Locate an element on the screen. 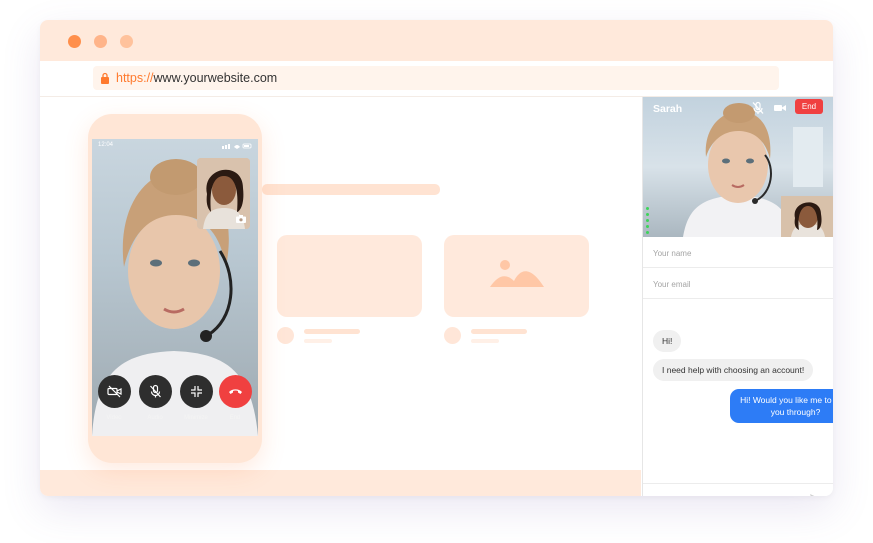  video-camera-icon is located at coordinates (780, 108).